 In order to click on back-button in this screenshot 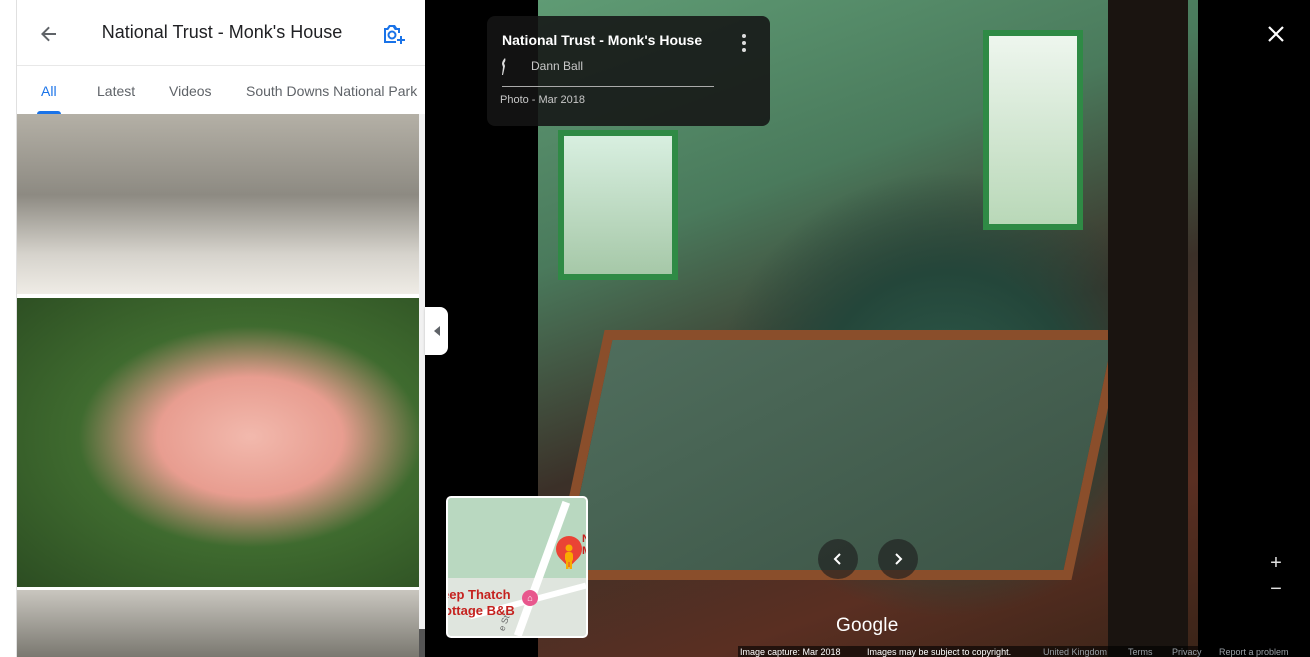, I will do `click(49, 34)`.